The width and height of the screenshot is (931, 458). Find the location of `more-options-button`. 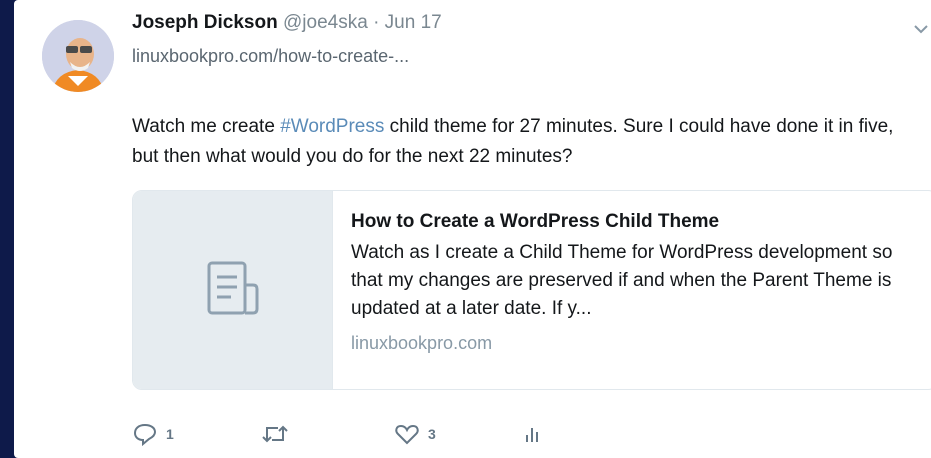

more-options-button is located at coordinates (921, 29).